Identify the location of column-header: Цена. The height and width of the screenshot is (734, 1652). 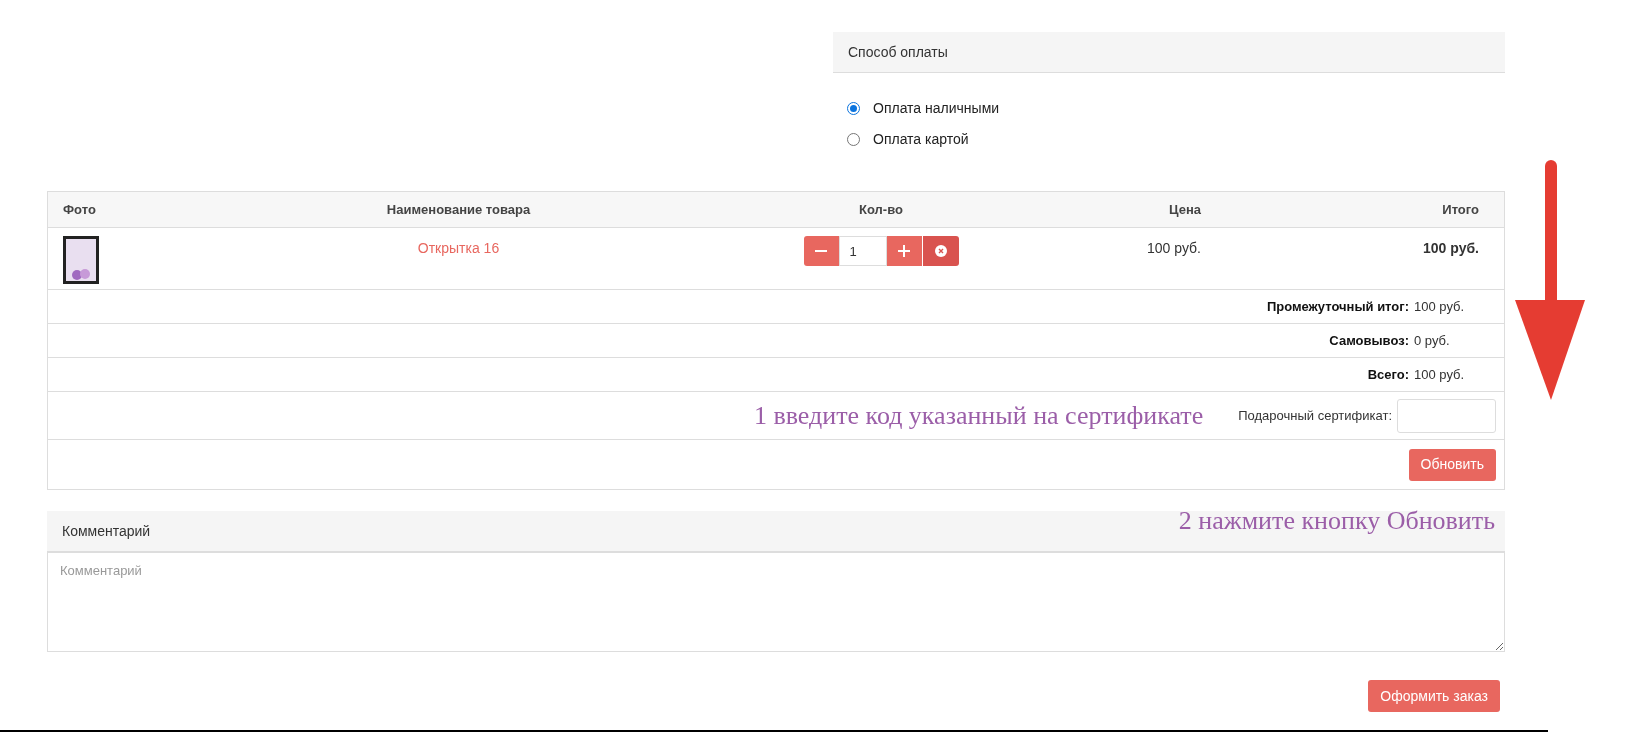
(1185, 209).